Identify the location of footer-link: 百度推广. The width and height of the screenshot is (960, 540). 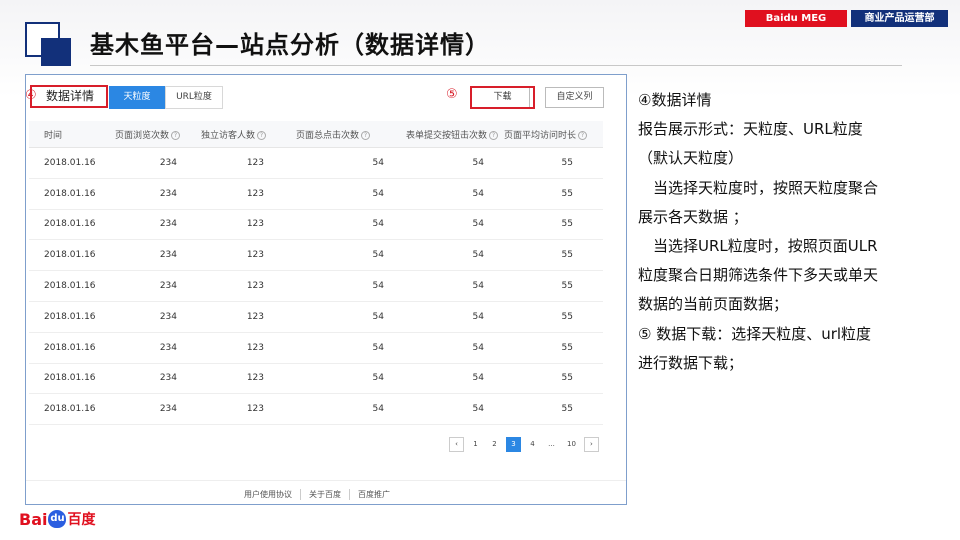
(373, 494).